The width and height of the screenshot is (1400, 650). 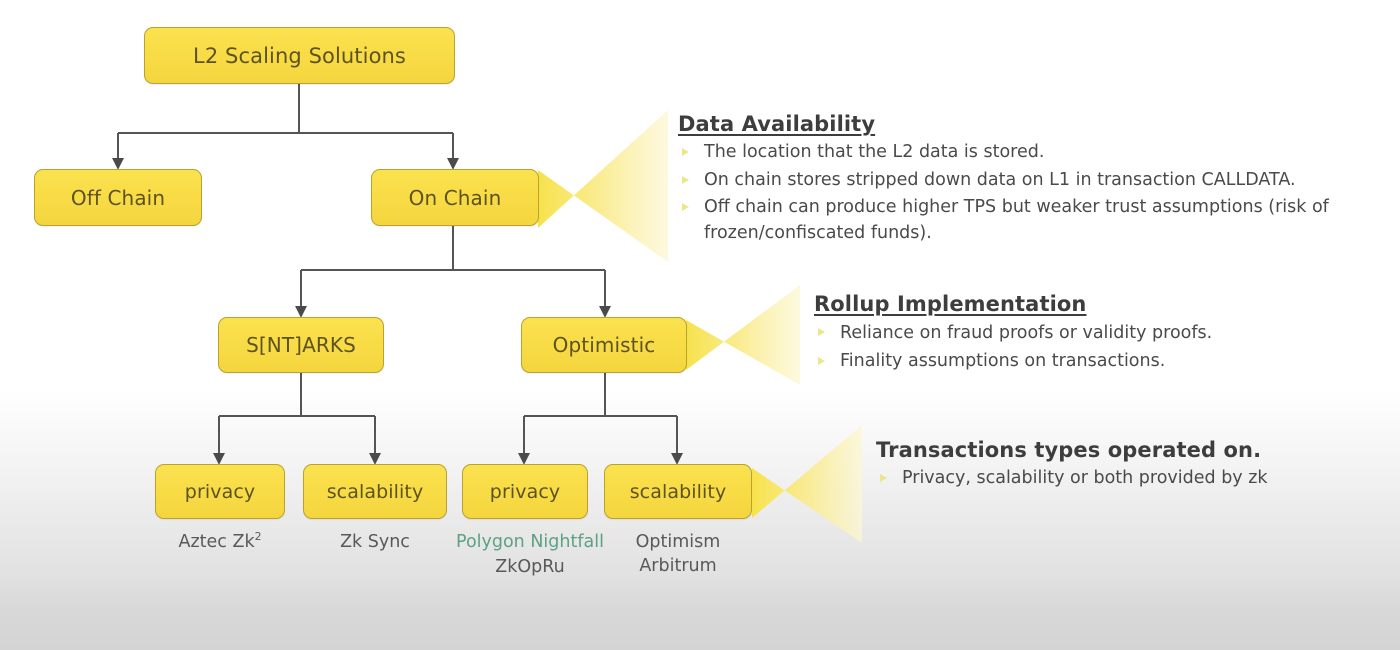 What do you see at coordinates (1003, 361) in the screenshot?
I see `bullet-text: Finality assumptions on transactions.` at bounding box center [1003, 361].